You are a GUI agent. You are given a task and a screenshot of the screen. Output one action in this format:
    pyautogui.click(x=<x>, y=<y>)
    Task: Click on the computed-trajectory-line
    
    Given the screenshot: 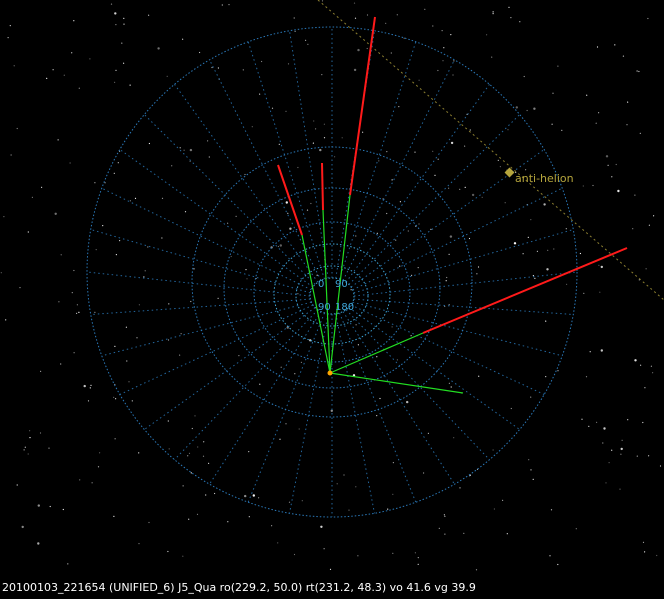 What is the action you would take?
    pyautogui.click(x=396, y=383)
    